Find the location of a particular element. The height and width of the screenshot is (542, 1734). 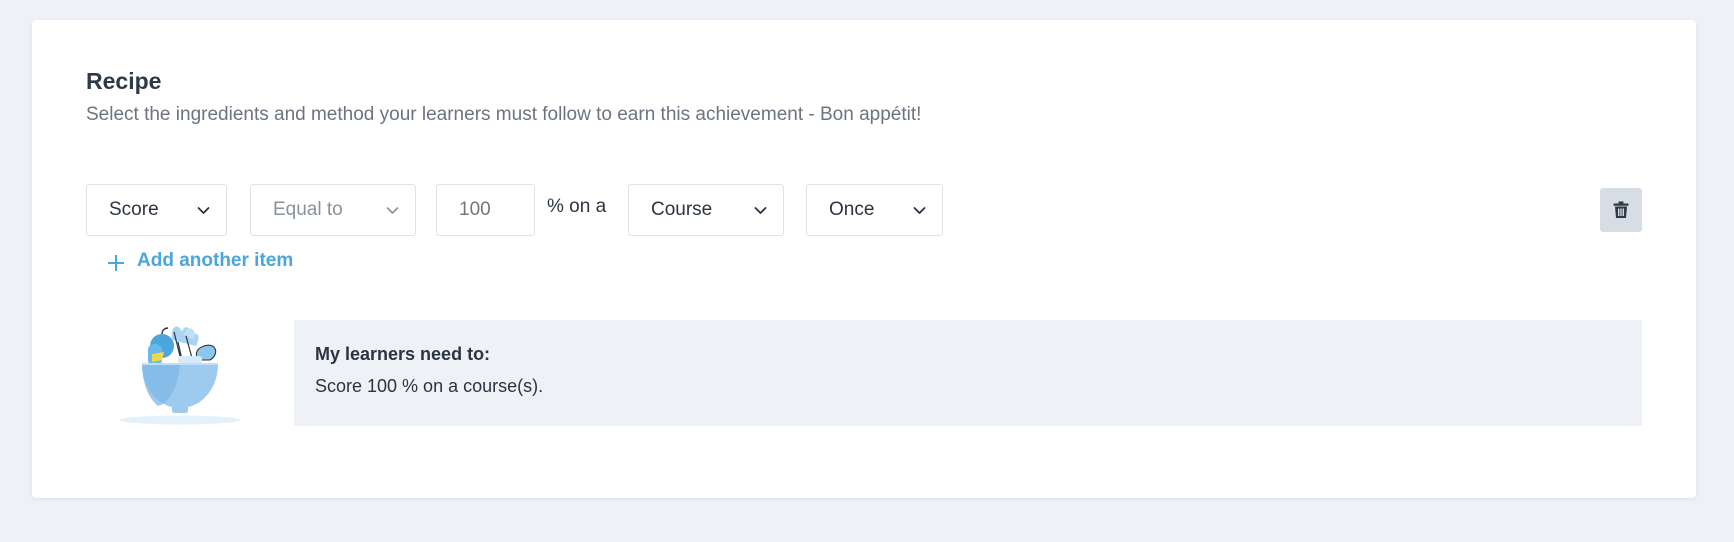

target-dropdown: Course is located at coordinates (706, 210).